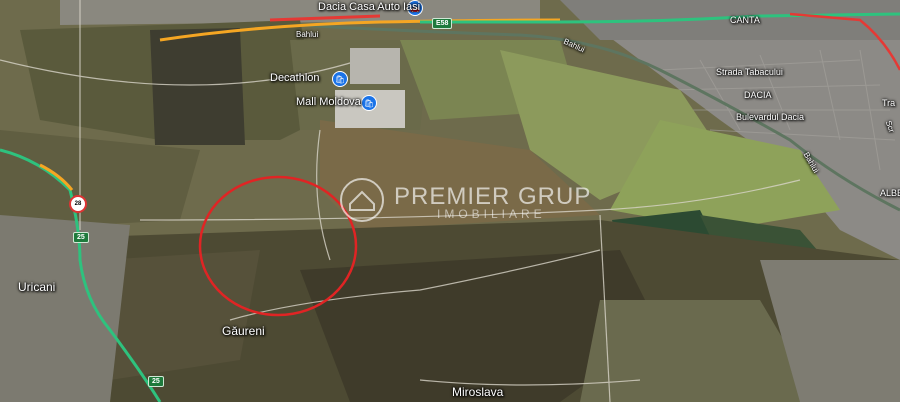  I want to click on label-tra: Tra, so click(889, 103).